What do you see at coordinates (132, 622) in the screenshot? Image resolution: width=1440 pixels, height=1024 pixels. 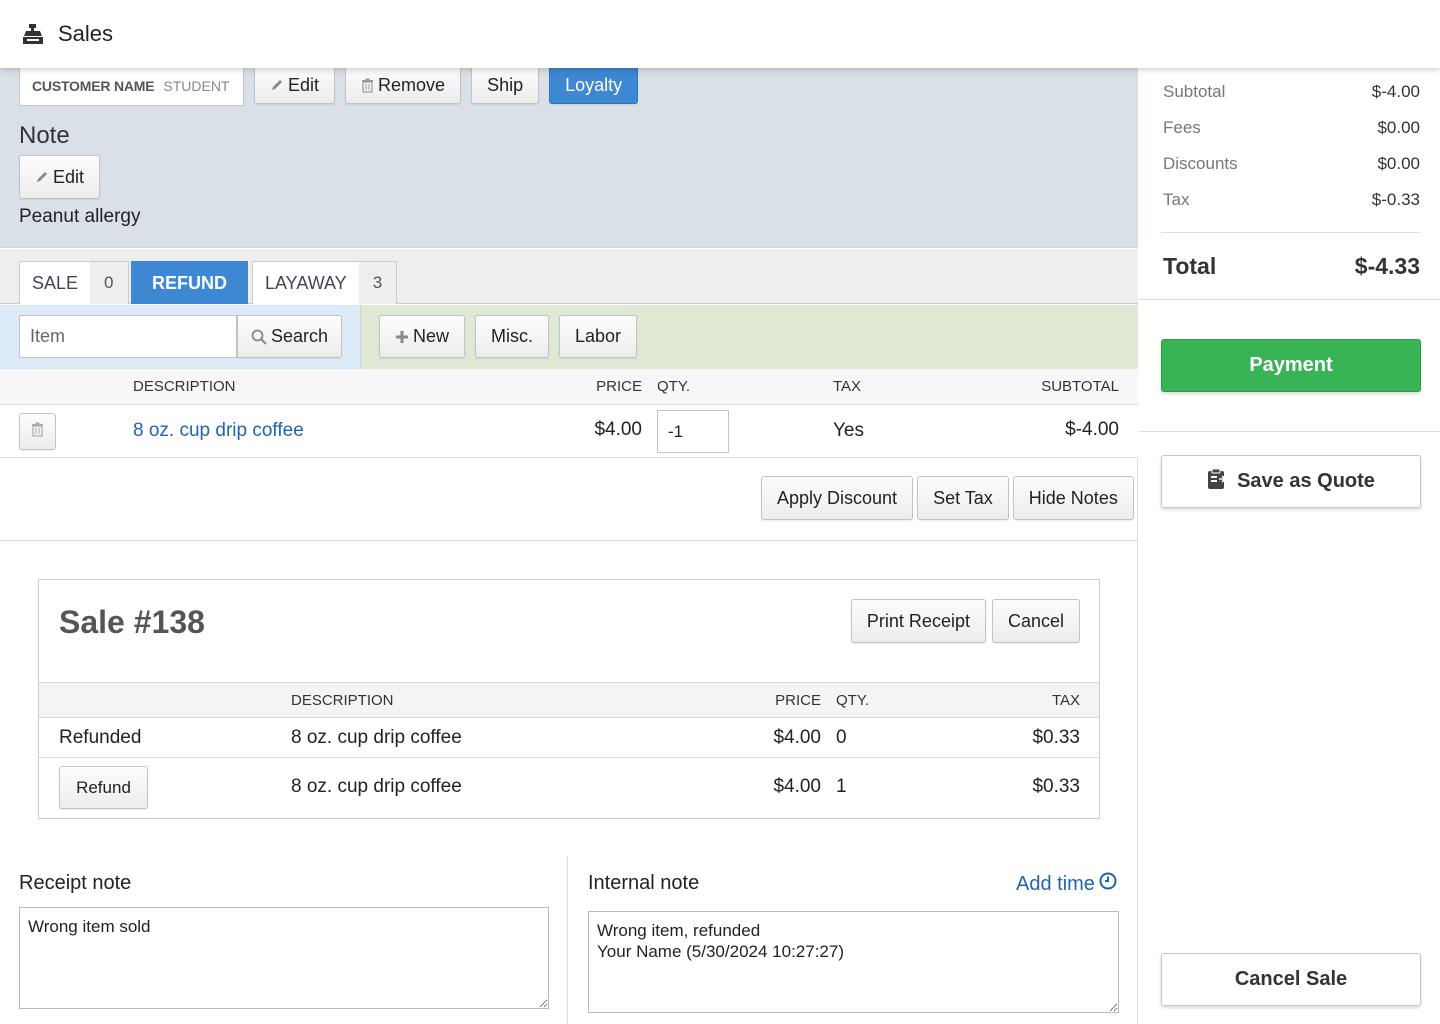 I see `sale-title: Sale #138` at bounding box center [132, 622].